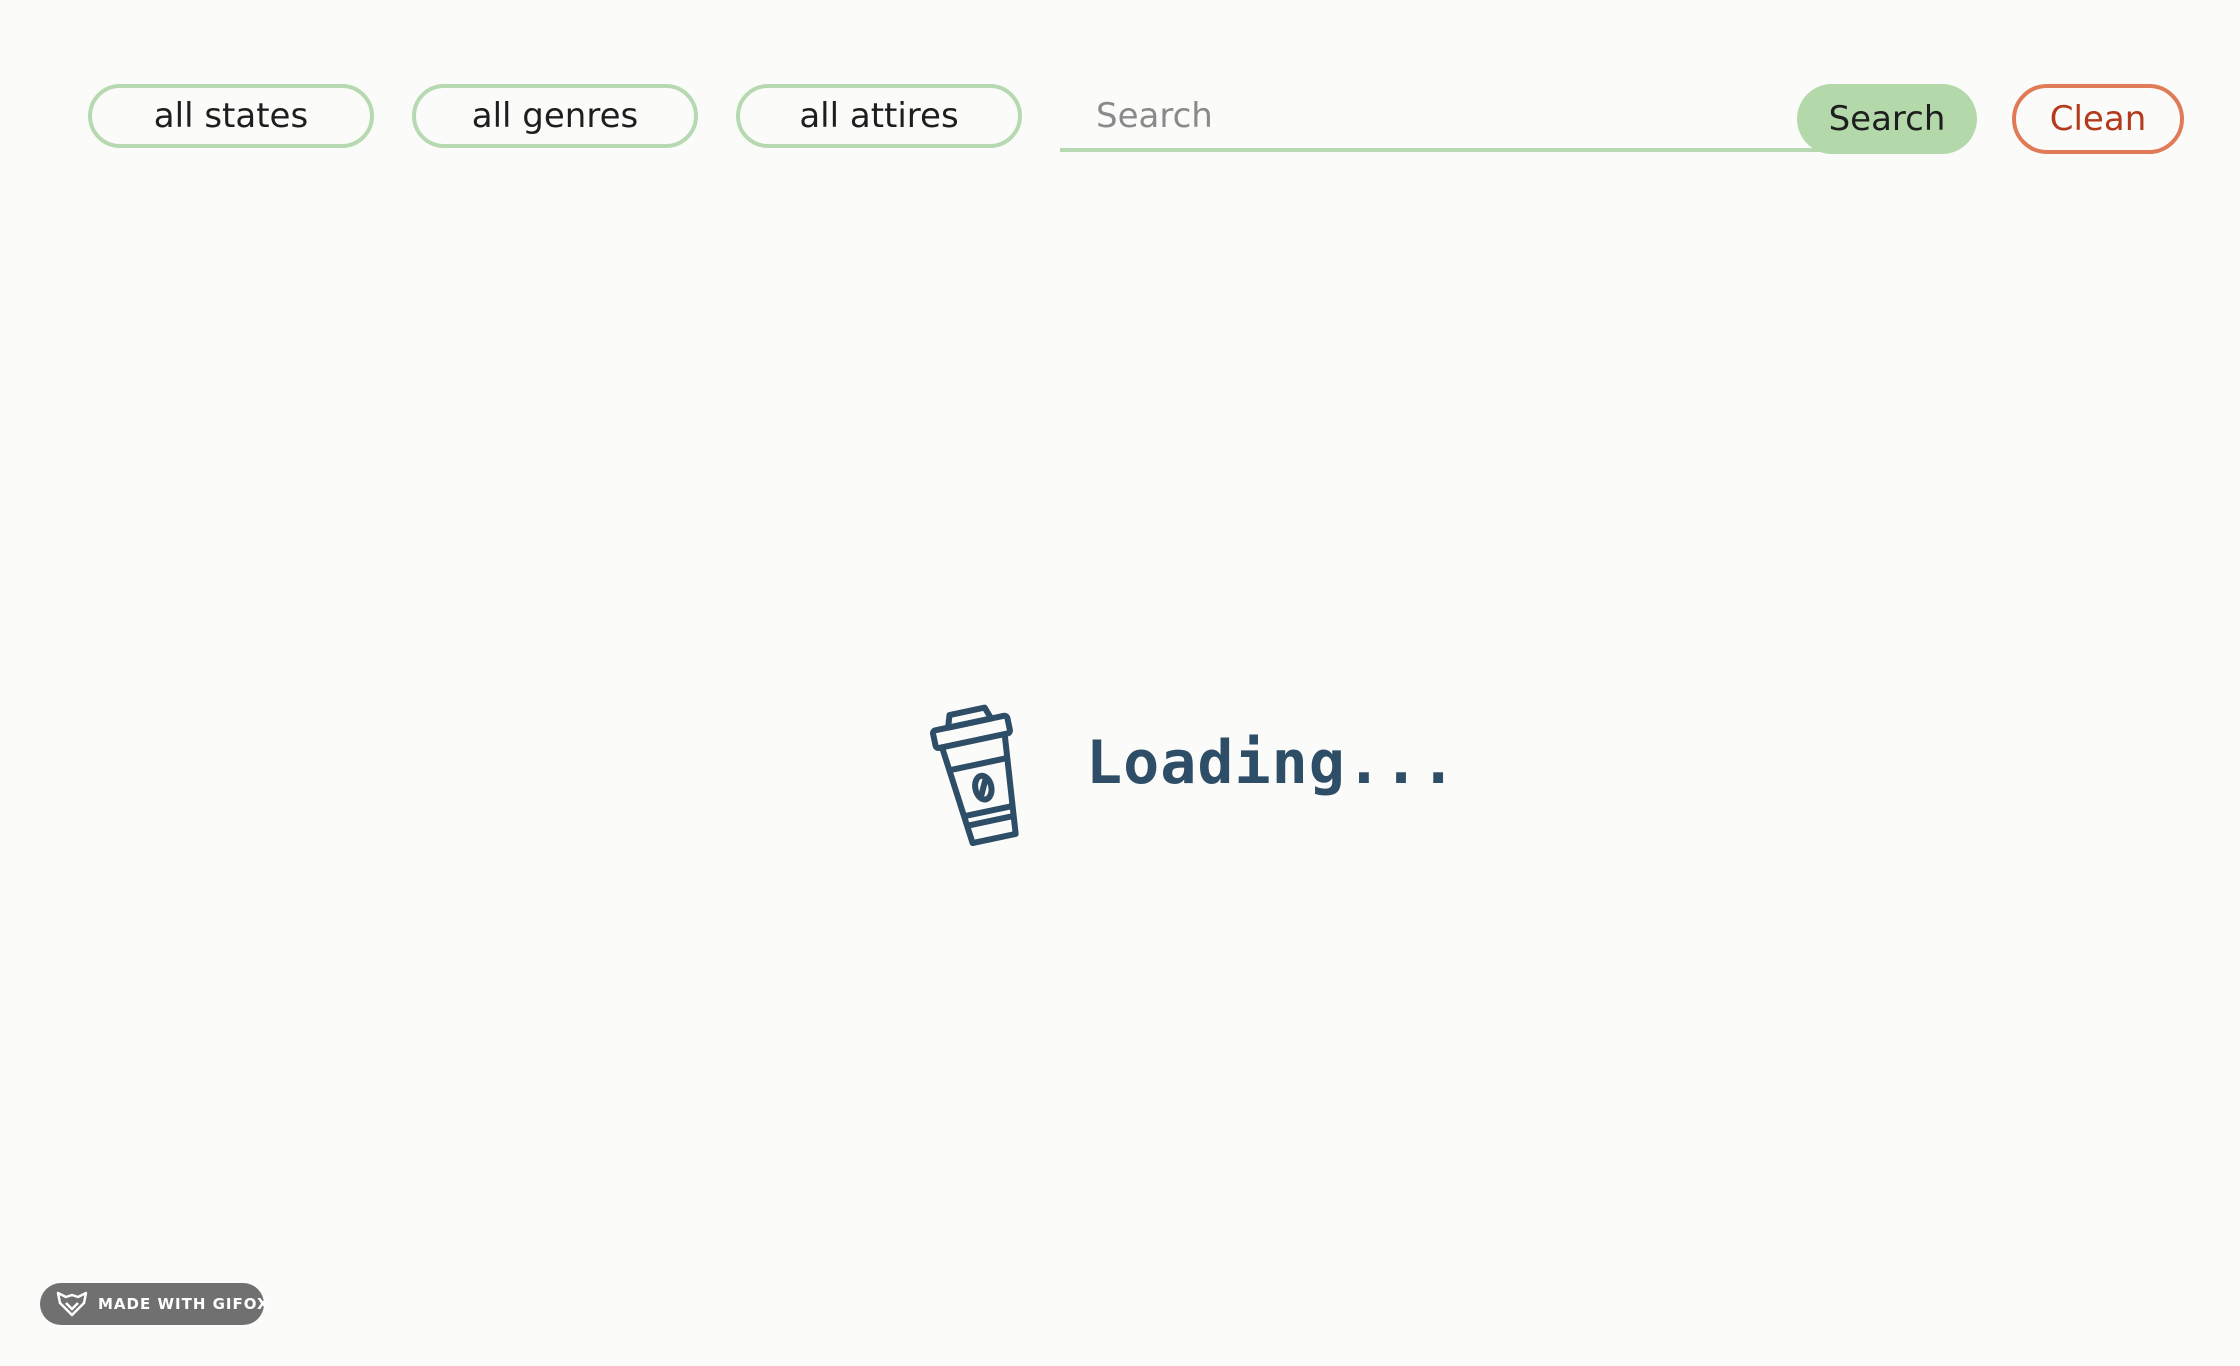 This screenshot has width=2240, height=1366. I want to click on clean-button: Clean, so click(2098, 119).